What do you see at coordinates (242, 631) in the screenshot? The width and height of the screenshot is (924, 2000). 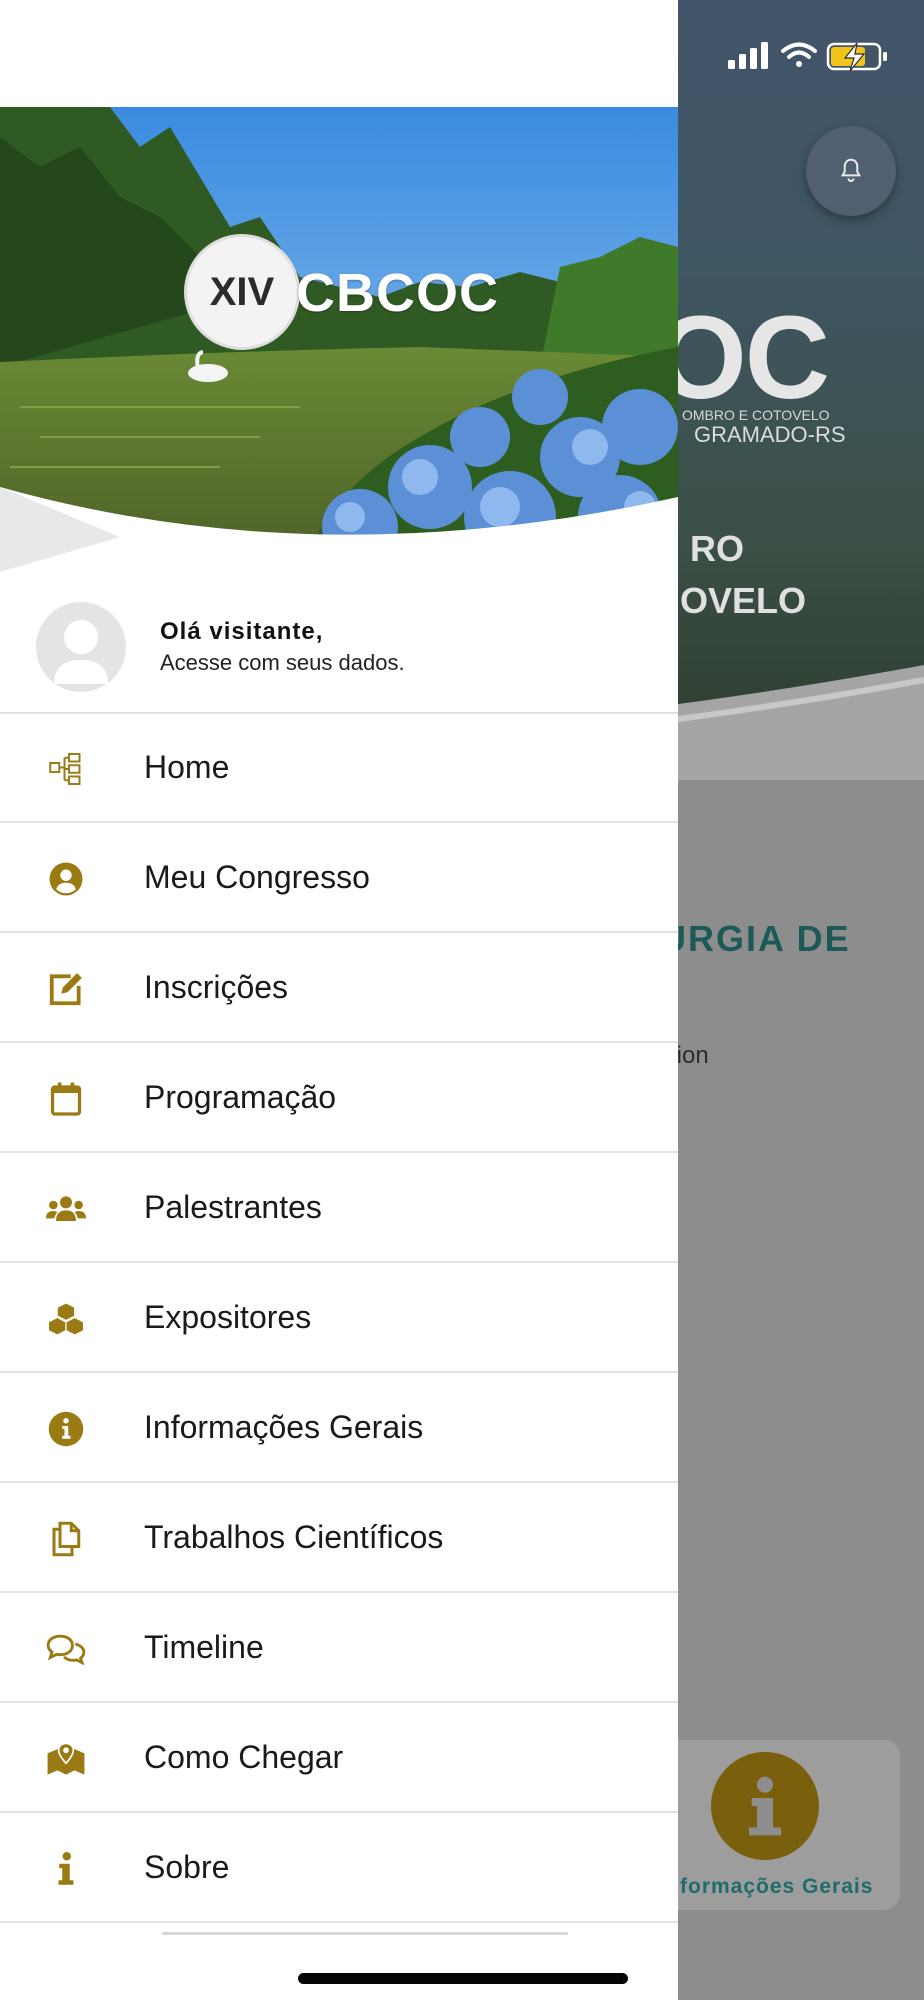 I see `profile-greeting: Olá visitante,` at bounding box center [242, 631].